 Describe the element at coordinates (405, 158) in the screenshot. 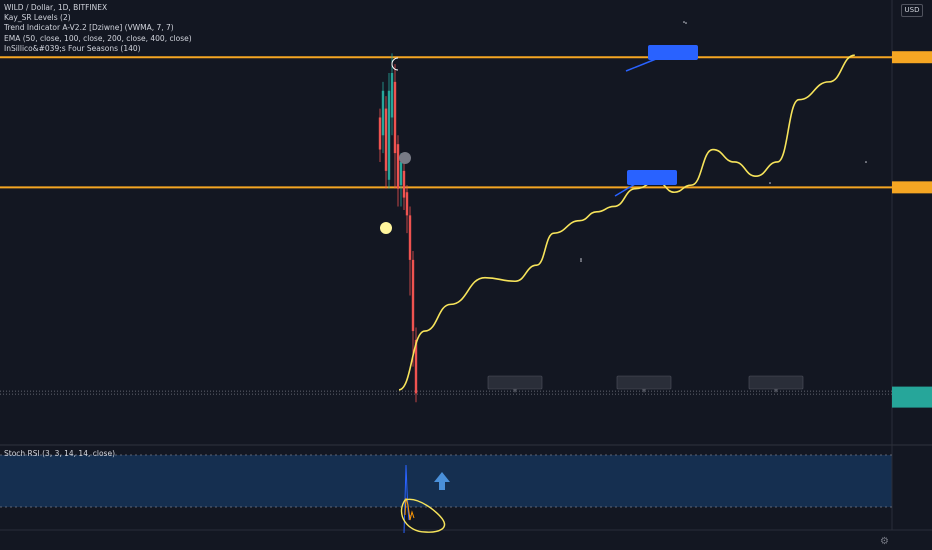

I see `new-moon-icon` at that location.